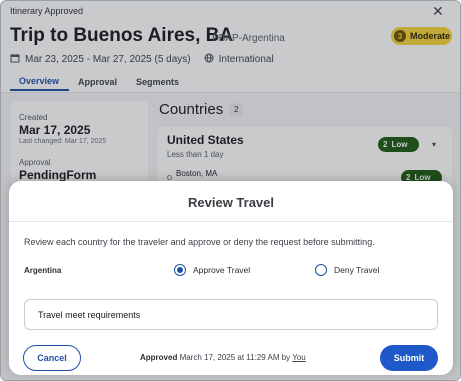 The height and width of the screenshot is (381, 461). I want to click on approved-detail: March 17, 2025 at 11:29 AM by, so click(235, 357).